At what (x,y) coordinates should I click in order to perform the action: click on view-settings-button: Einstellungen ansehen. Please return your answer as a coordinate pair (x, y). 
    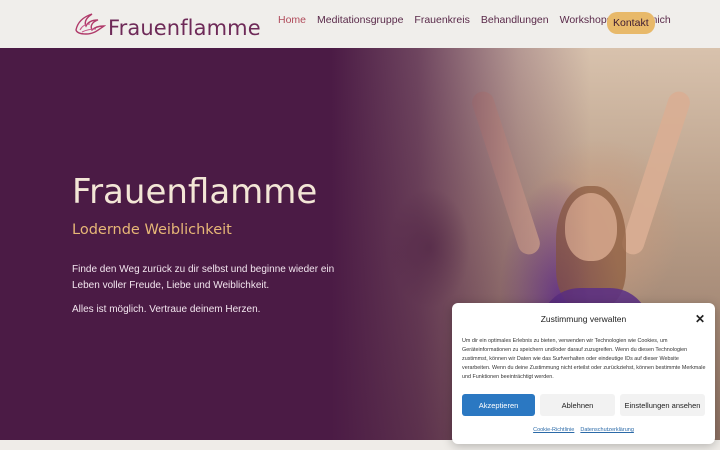
    Looking at the image, I should click on (662, 405).